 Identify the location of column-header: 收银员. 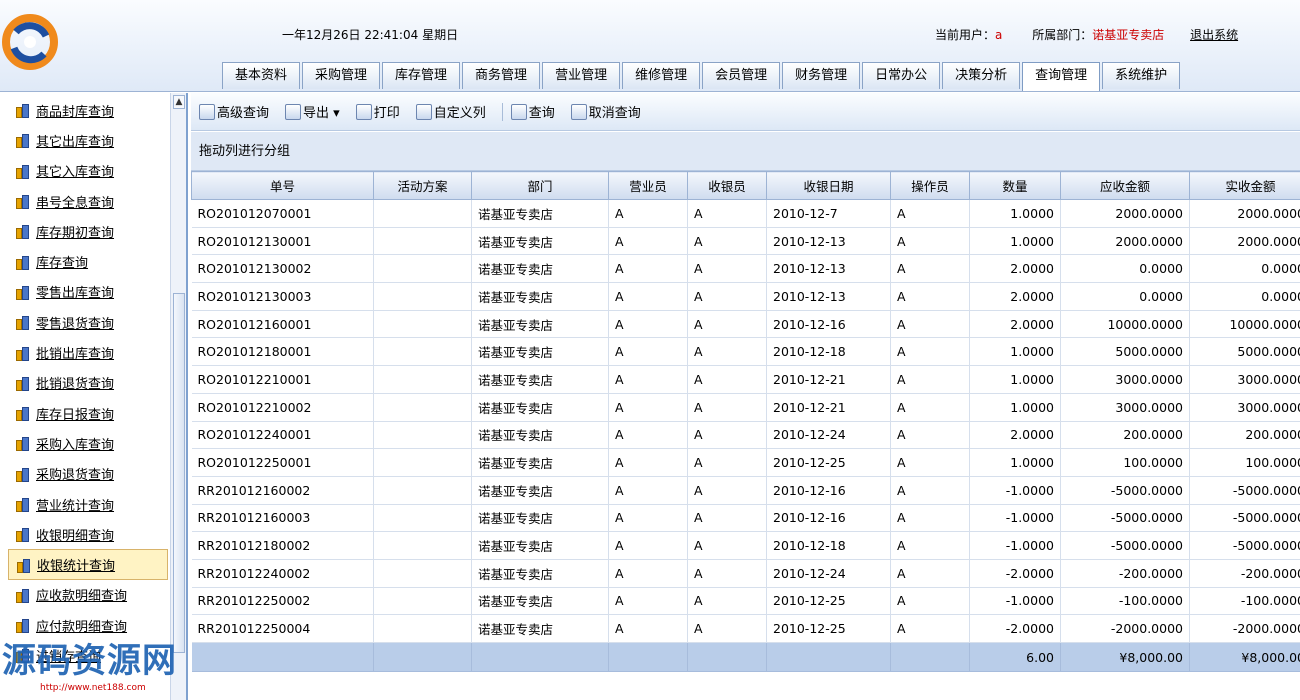
(727, 185).